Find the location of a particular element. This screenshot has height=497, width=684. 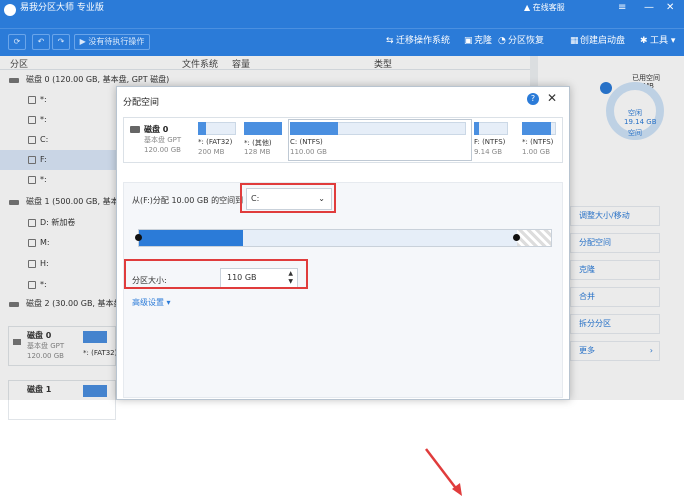

segment-last: *: (NTFS) 1.00 GB is located at coordinates (539, 141).